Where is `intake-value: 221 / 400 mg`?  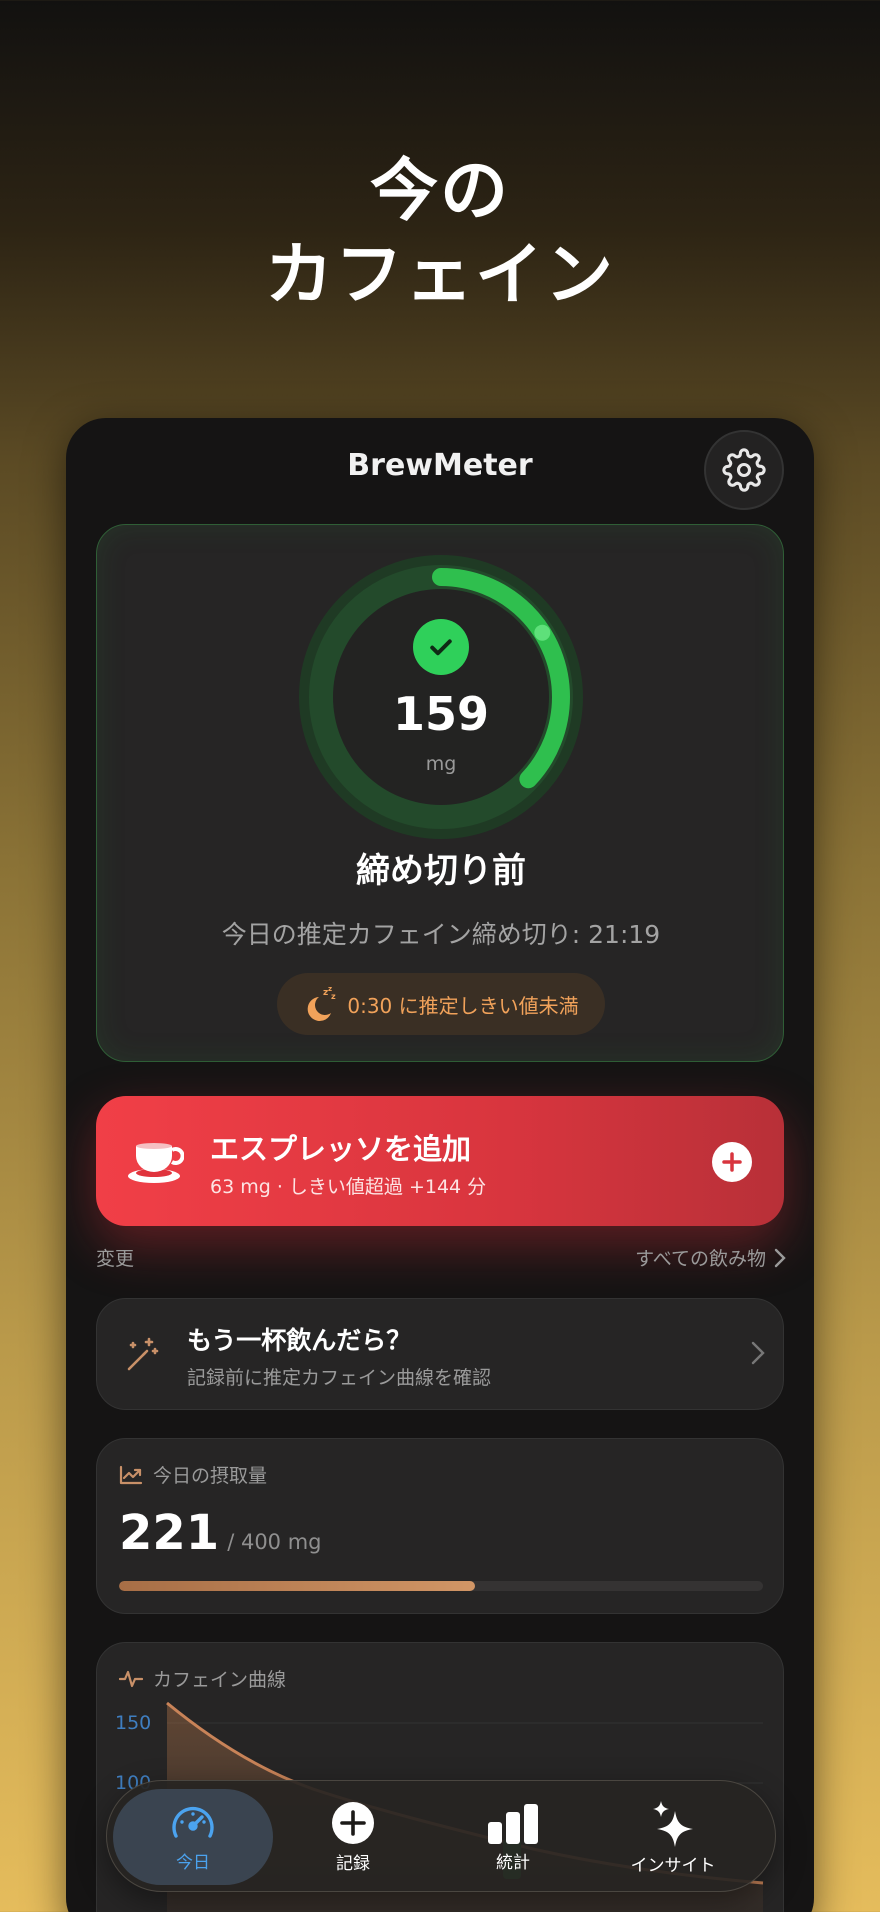 intake-value: 221 / 400 mg is located at coordinates (220, 1533).